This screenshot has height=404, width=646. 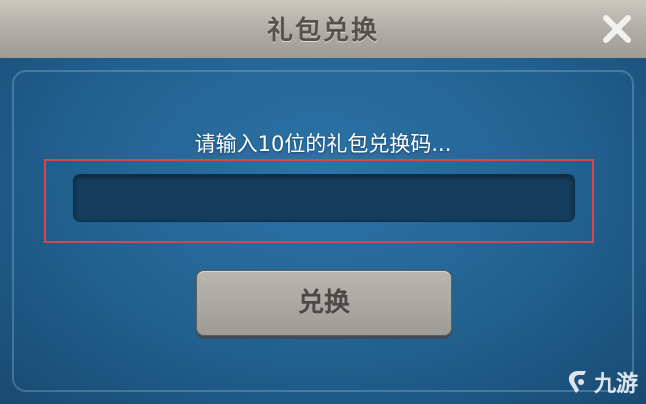 I want to click on dialog-titlebar: 礼包兑换, so click(x=323, y=30).